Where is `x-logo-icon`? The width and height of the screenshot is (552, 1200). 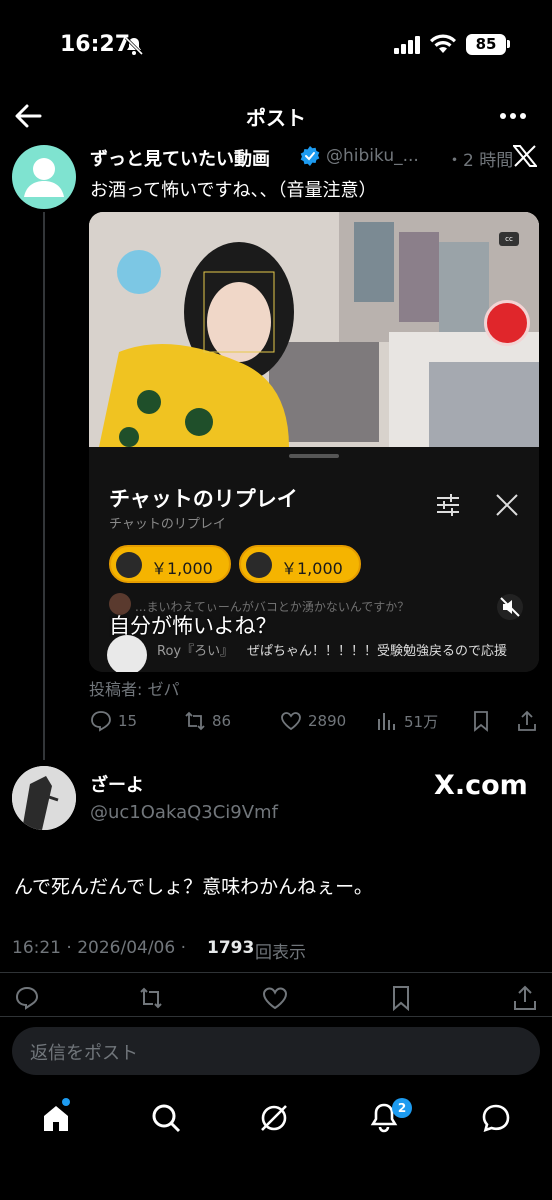
x-logo-icon is located at coordinates (525, 156).